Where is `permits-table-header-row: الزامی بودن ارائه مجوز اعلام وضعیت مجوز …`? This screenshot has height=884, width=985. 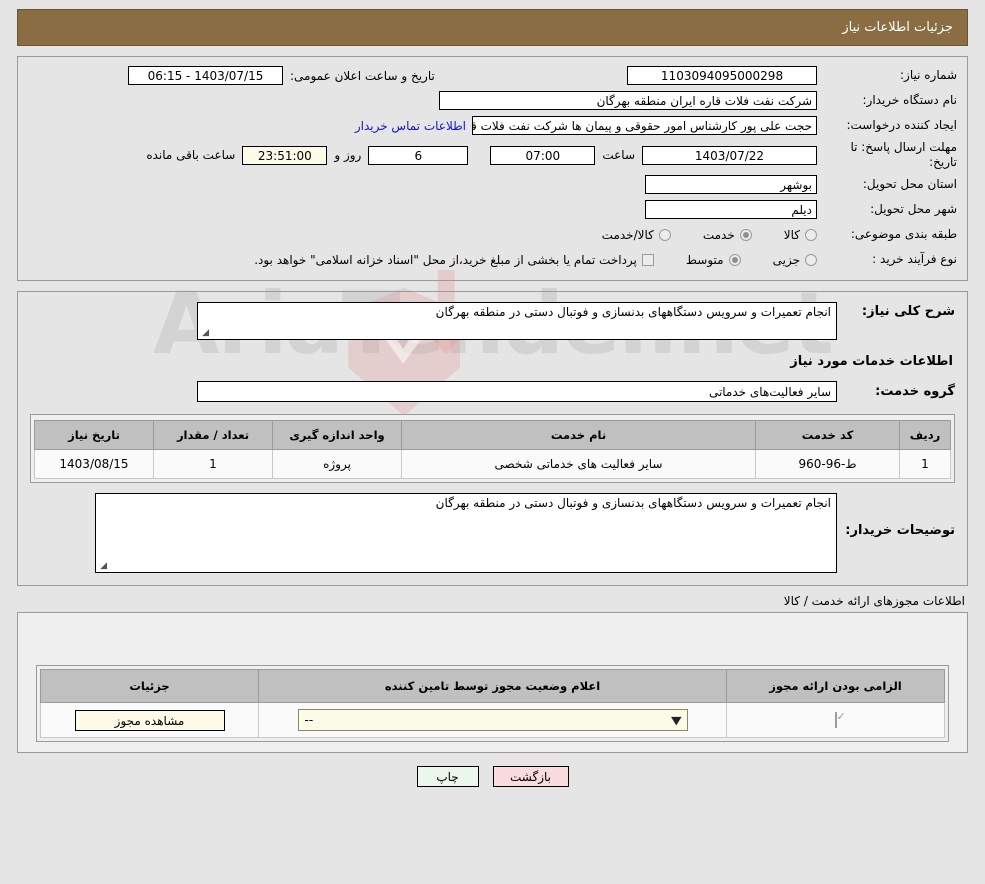
permits-table-header-row: الزامی بودن ارائه مجوز اعلام وضعیت مجوز … is located at coordinates (492, 686).